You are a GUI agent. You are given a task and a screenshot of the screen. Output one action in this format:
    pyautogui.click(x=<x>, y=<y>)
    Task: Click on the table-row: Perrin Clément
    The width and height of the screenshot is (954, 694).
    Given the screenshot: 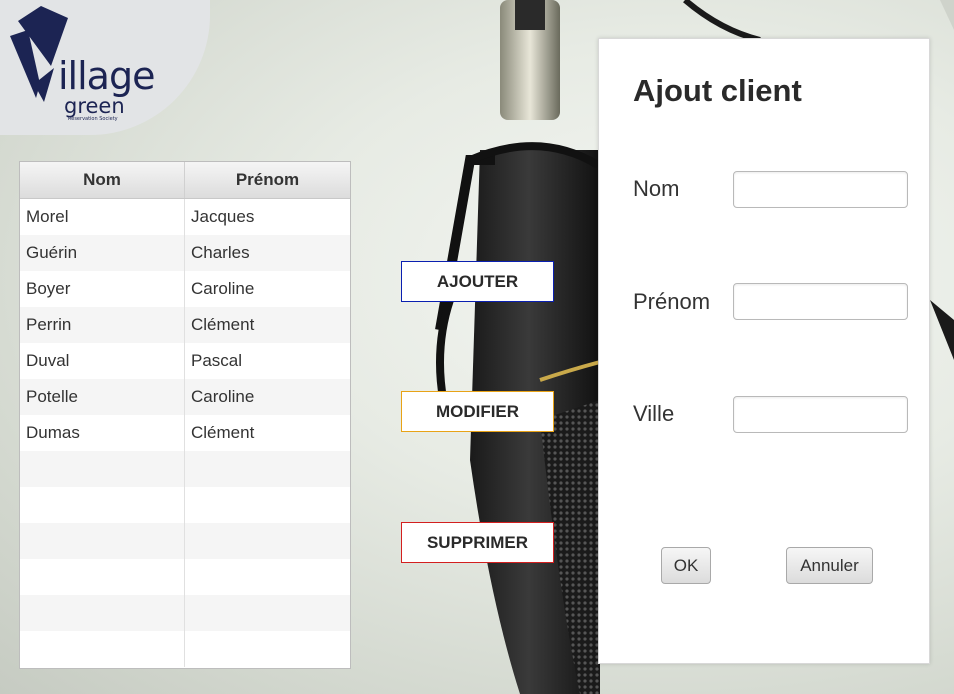 What is the action you would take?
    pyautogui.click(x=185, y=325)
    